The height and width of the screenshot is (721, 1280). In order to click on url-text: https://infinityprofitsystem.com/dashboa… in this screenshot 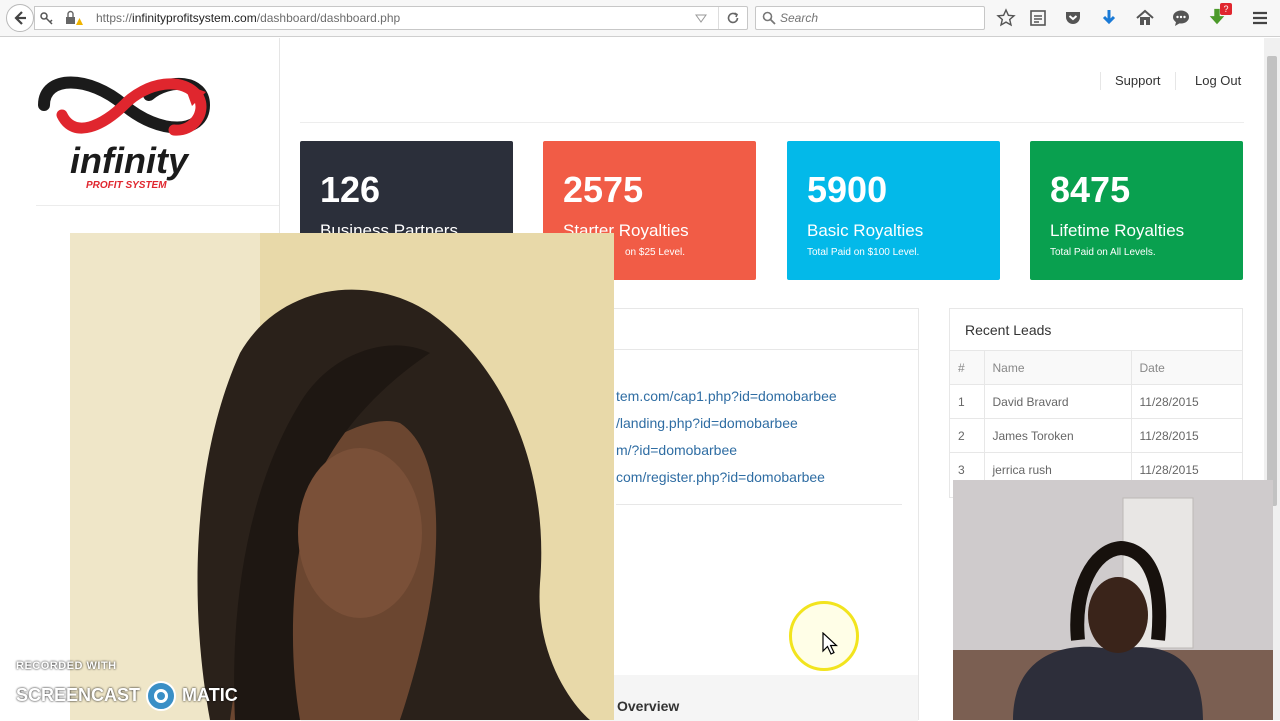, I will do `click(248, 18)`.